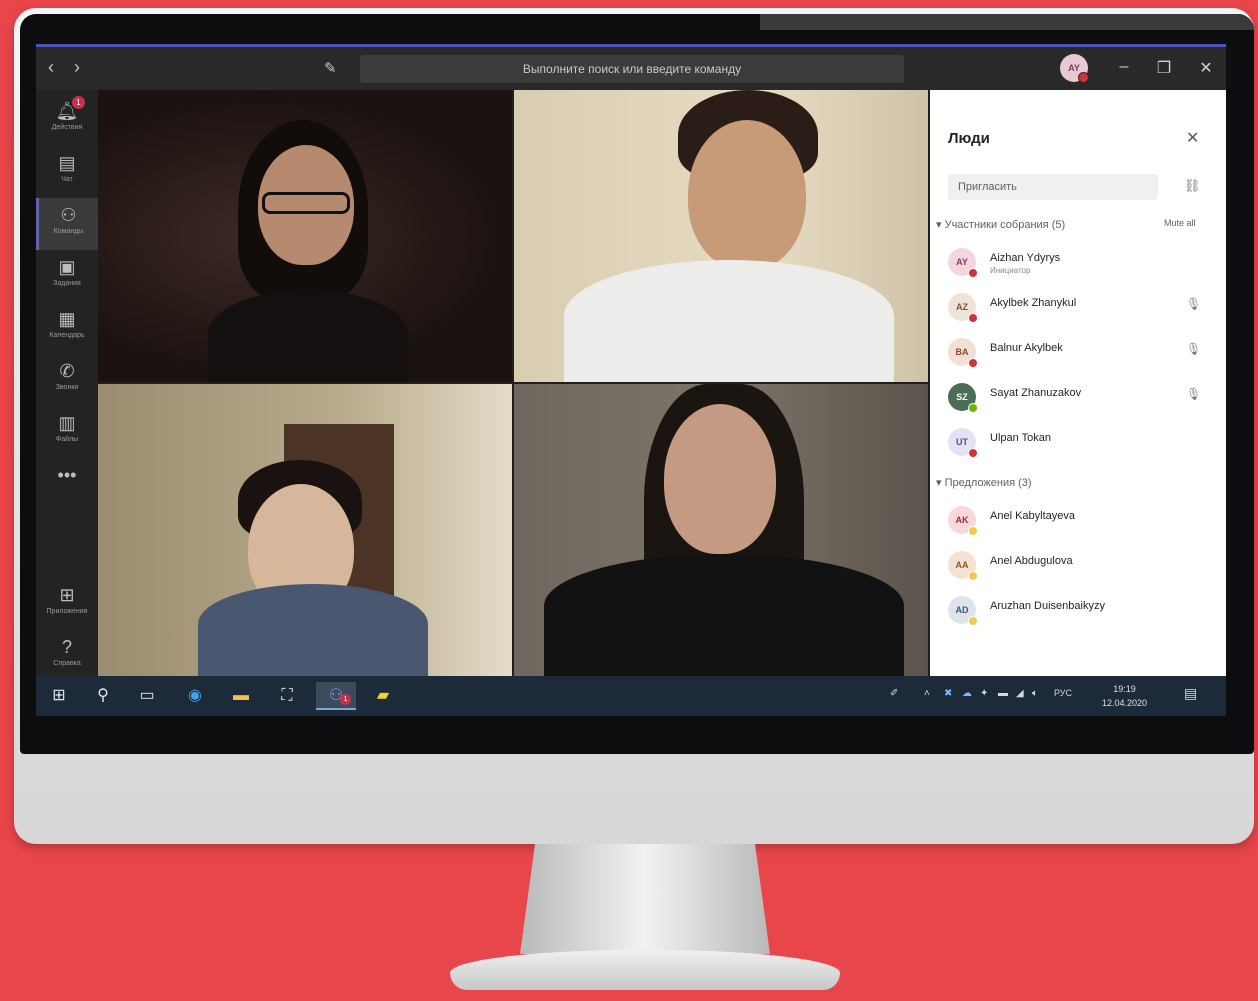  Describe the element at coordinates (1083, 565) in the screenshot. I see `participant-row: AA Anel Abdugulova` at that location.